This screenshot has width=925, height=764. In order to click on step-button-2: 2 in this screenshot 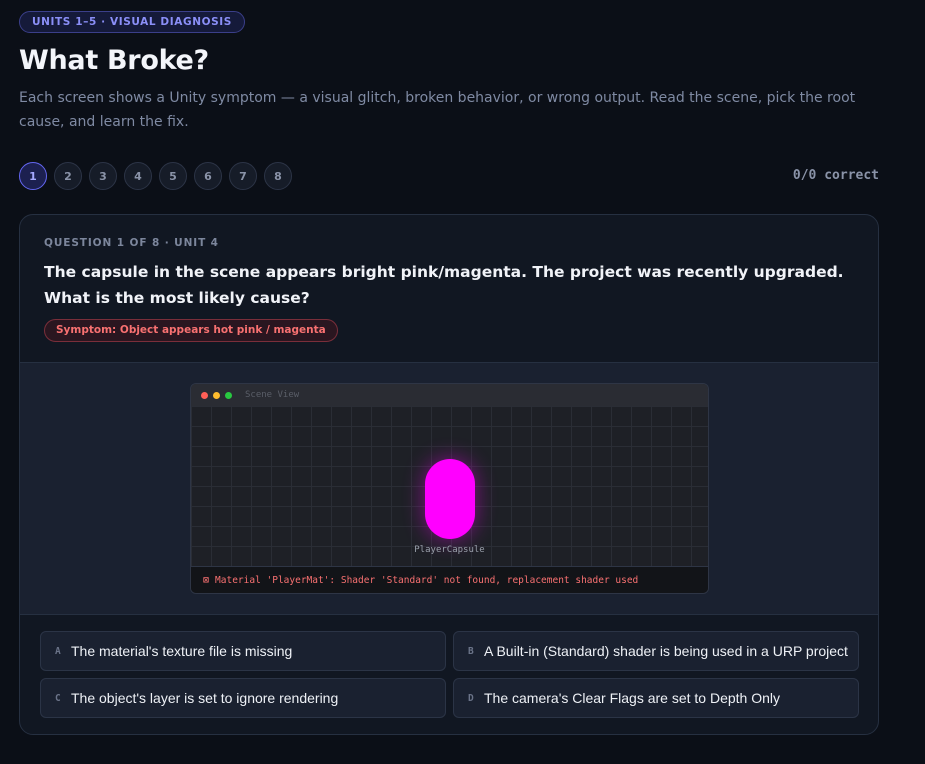, I will do `click(68, 176)`.